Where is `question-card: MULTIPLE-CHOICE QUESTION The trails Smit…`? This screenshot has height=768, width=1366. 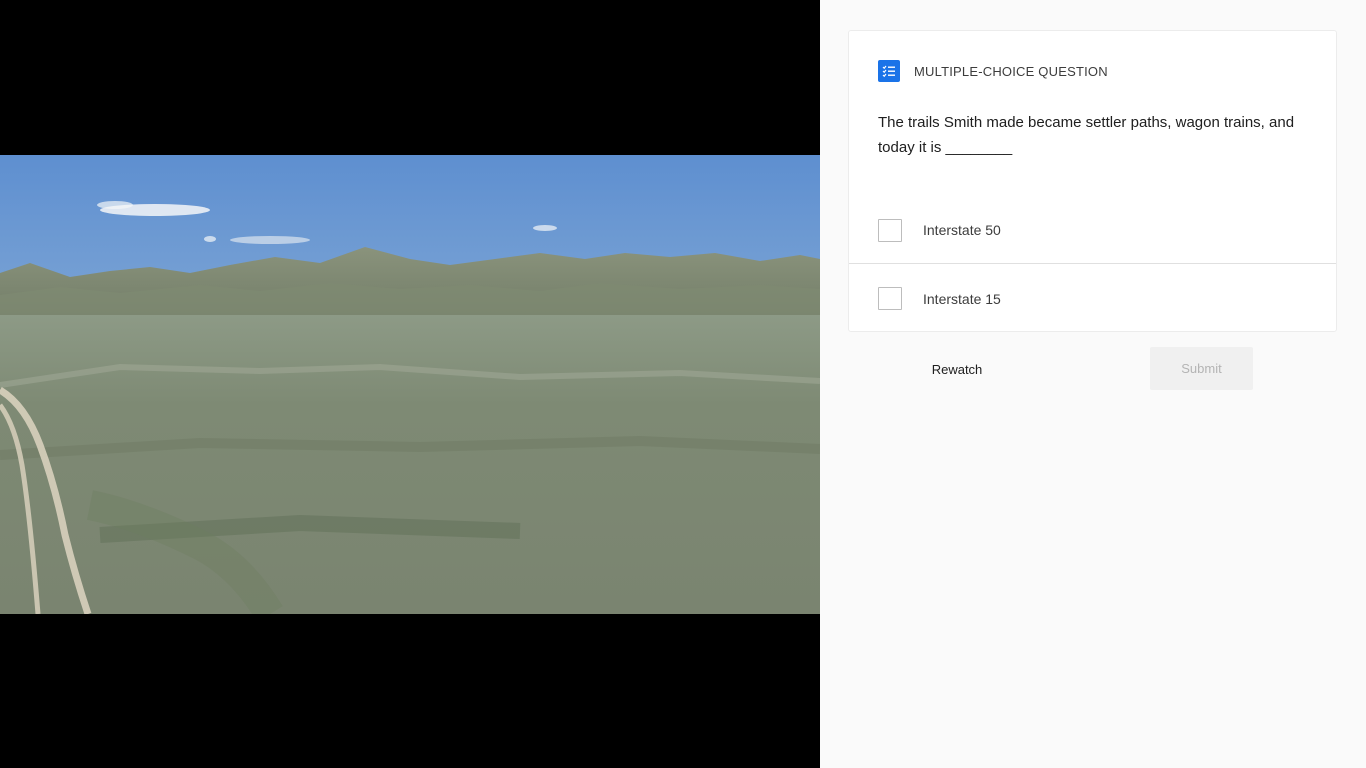
question-card: MULTIPLE-CHOICE QUESTION The trails Smit… is located at coordinates (1092, 181).